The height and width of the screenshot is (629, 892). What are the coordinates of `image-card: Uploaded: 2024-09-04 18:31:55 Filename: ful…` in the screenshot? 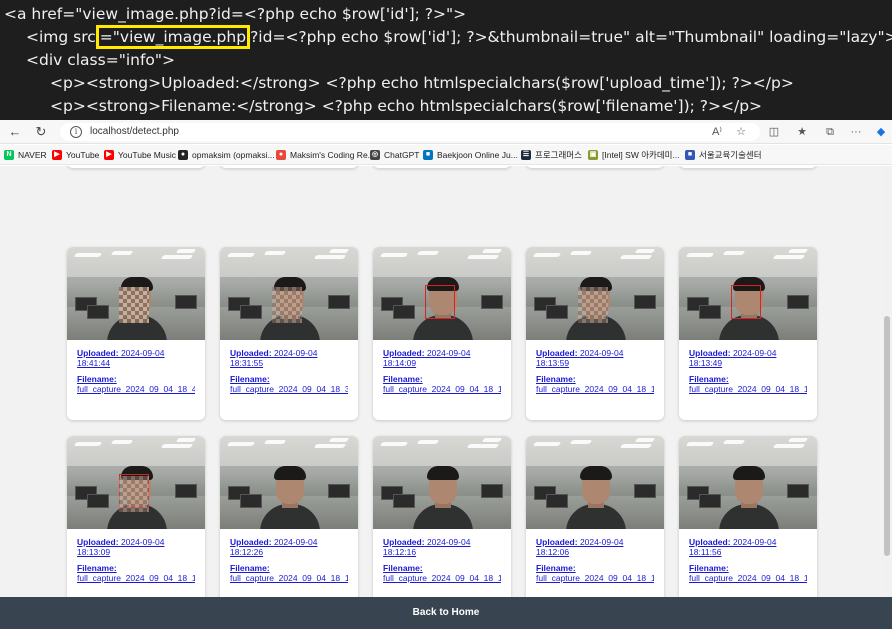 It's located at (289, 333).